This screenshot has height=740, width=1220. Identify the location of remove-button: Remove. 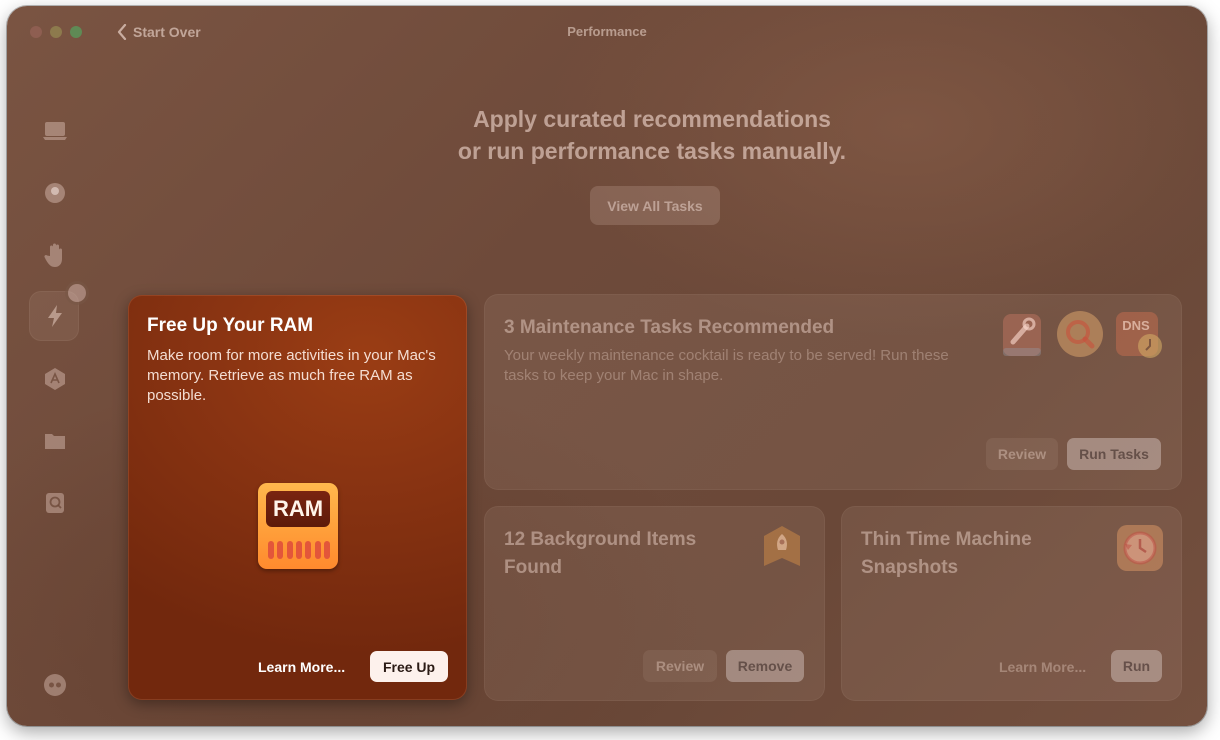
(765, 666).